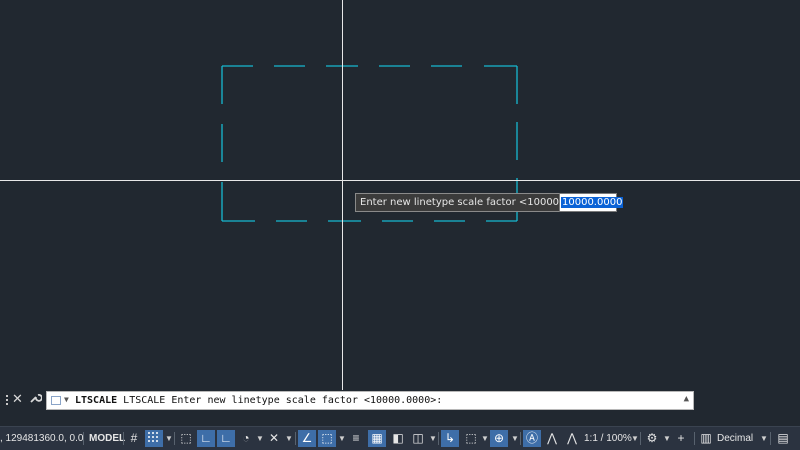  What do you see at coordinates (652, 438) in the screenshot?
I see `gear-icon: ⚙` at bounding box center [652, 438].